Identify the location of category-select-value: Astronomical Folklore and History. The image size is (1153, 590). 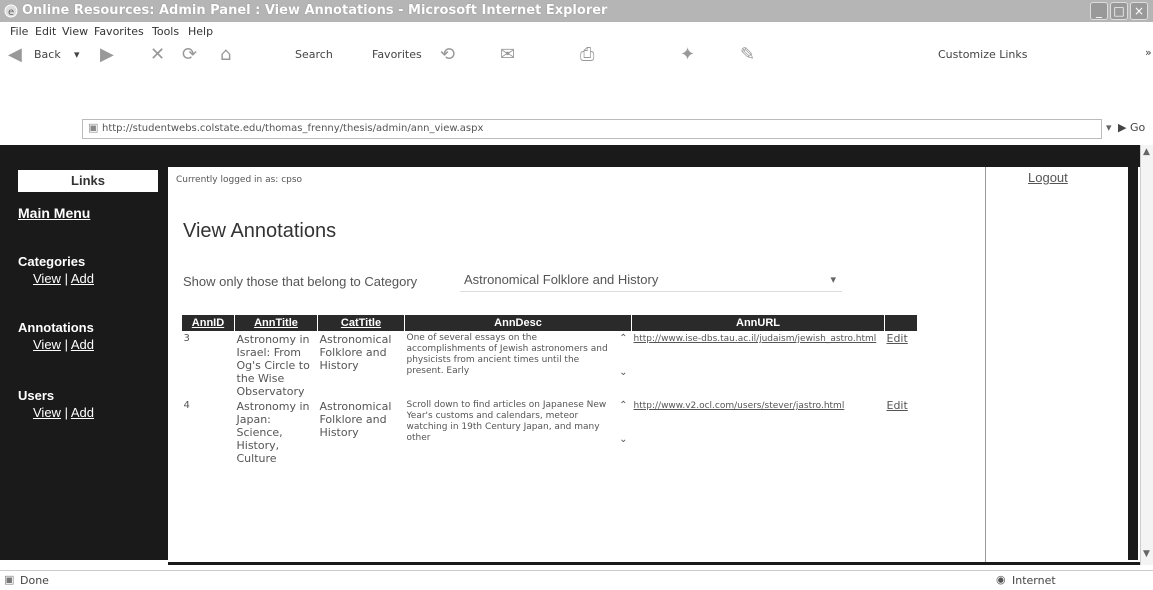
(561, 279).